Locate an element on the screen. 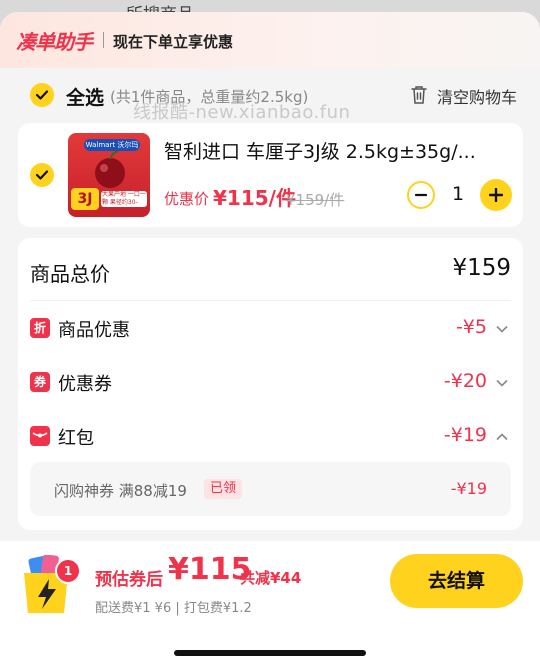 This screenshot has width=540, height=659. fees-info: 配送费¥1 ¥6 | 打包费¥1.2 is located at coordinates (173, 608).